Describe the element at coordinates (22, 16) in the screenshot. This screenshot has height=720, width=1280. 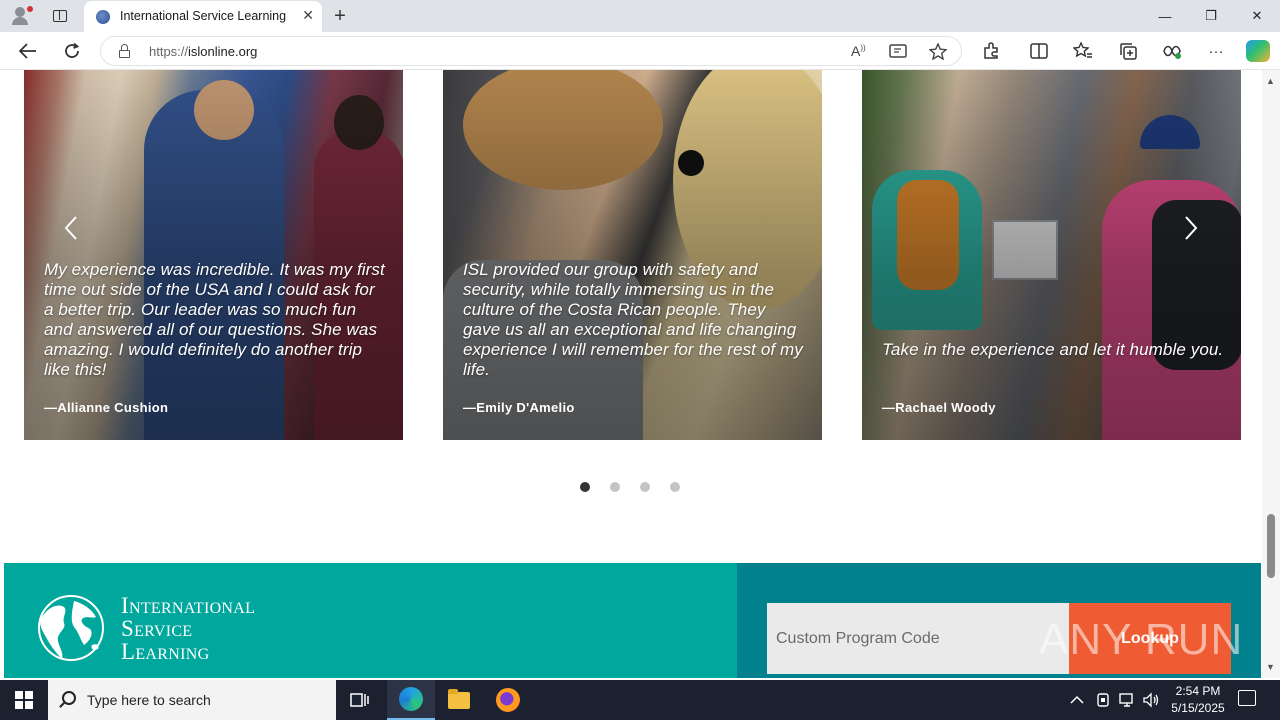
I see `profile-icon` at that location.